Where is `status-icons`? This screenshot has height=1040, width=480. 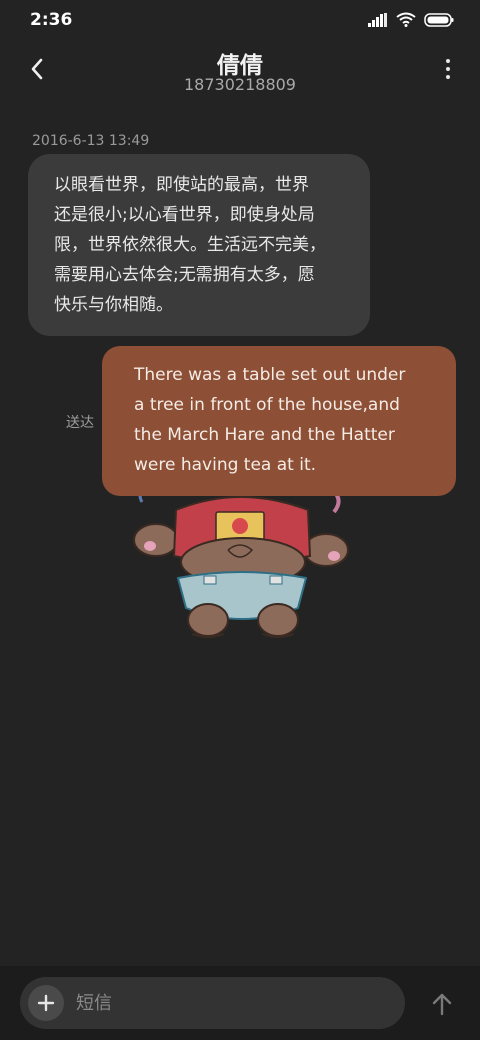
status-icons is located at coordinates (411, 19).